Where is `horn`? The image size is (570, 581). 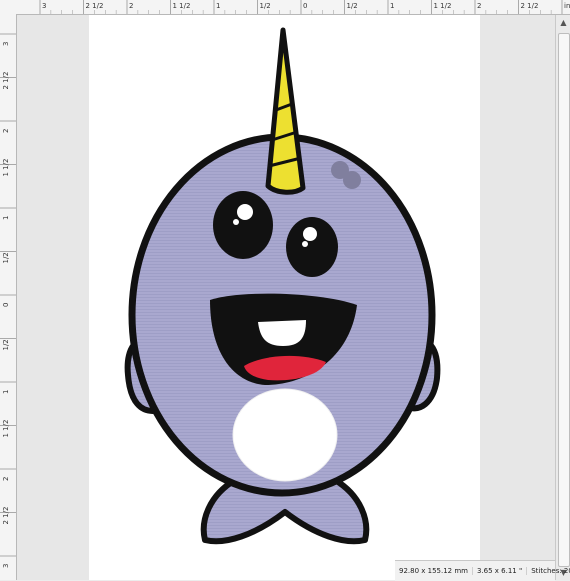 horn is located at coordinates (285, 111).